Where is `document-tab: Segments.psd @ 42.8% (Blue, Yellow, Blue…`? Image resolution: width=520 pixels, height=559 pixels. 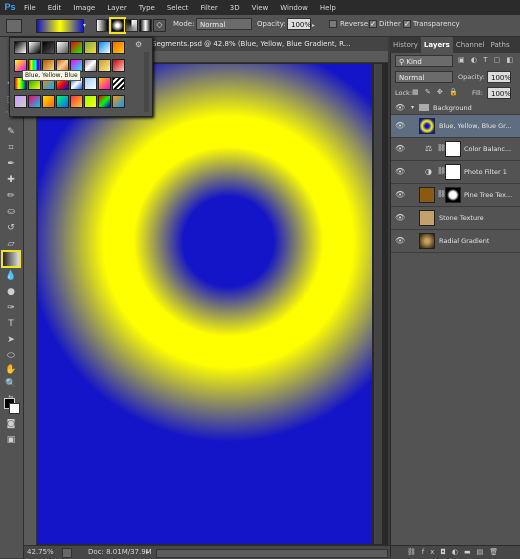 document-tab: Segments.psd @ 42.8% (Blue, Yellow, Blue… is located at coordinates (251, 44).